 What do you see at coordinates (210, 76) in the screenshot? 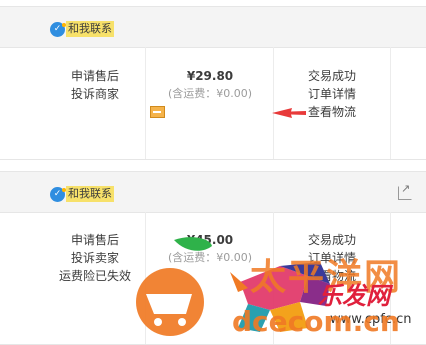
I see `order-price: ¥29.80` at bounding box center [210, 76].